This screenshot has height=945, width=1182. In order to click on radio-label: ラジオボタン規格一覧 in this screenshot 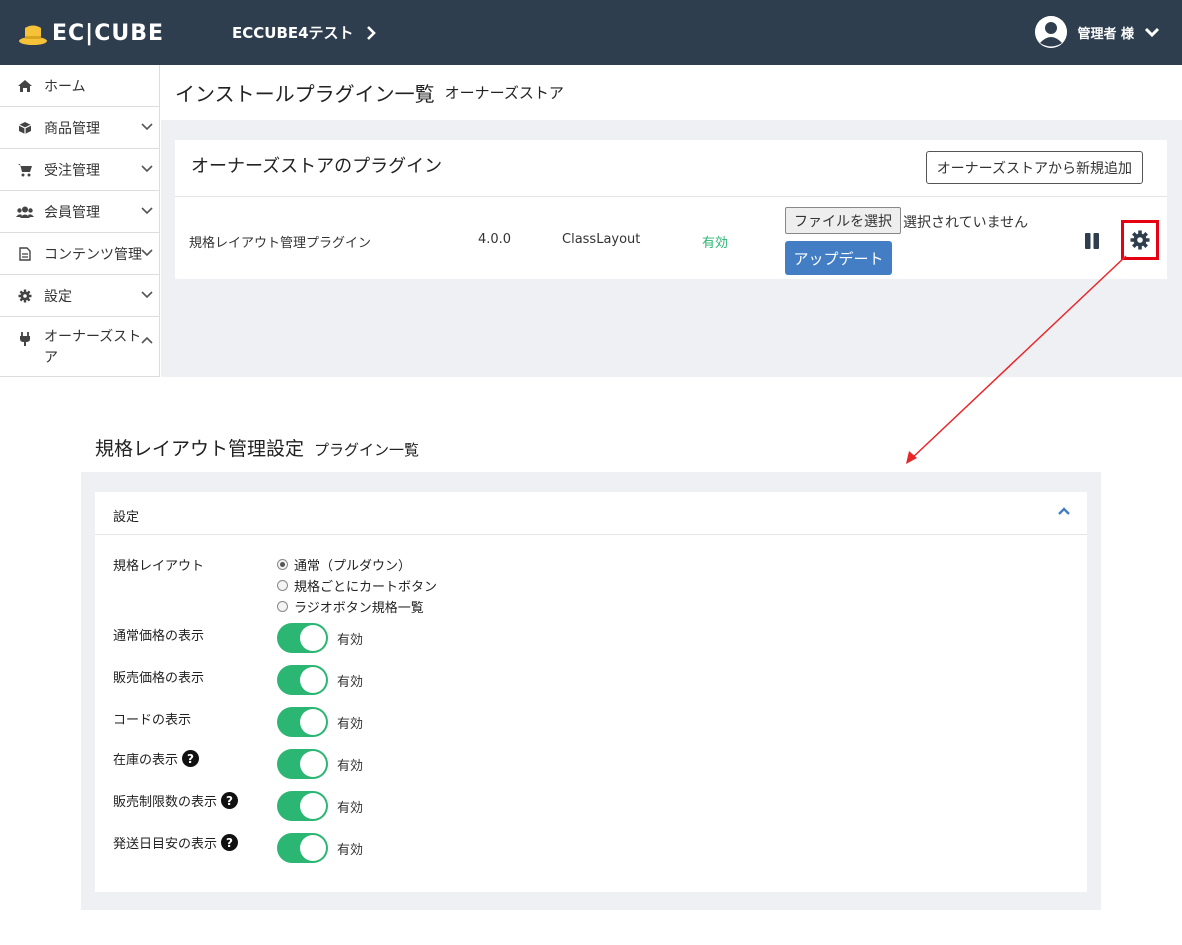, I will do `click(359, 608)`.